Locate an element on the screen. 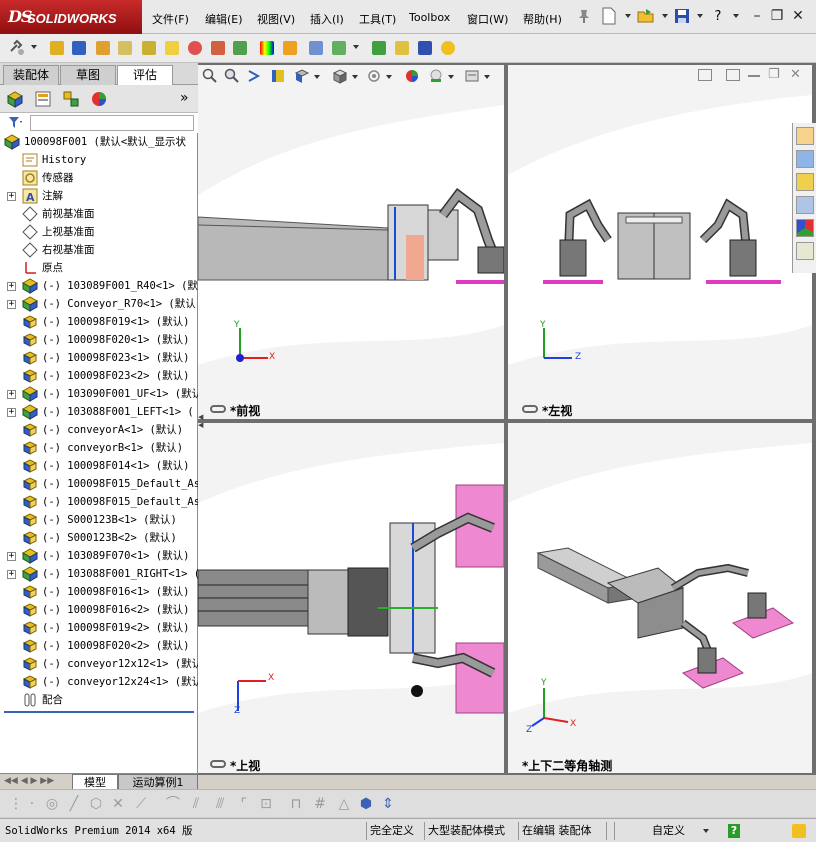 The width and height of the screenshot is (816, 842). trim-icon: ✕ is located at coordinates (118, 804).